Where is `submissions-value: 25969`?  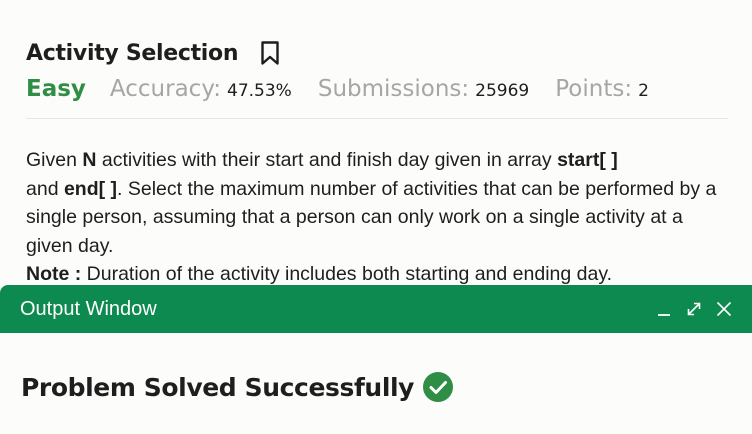 submissions-value: 25969 is located at coordinates (502, 91).